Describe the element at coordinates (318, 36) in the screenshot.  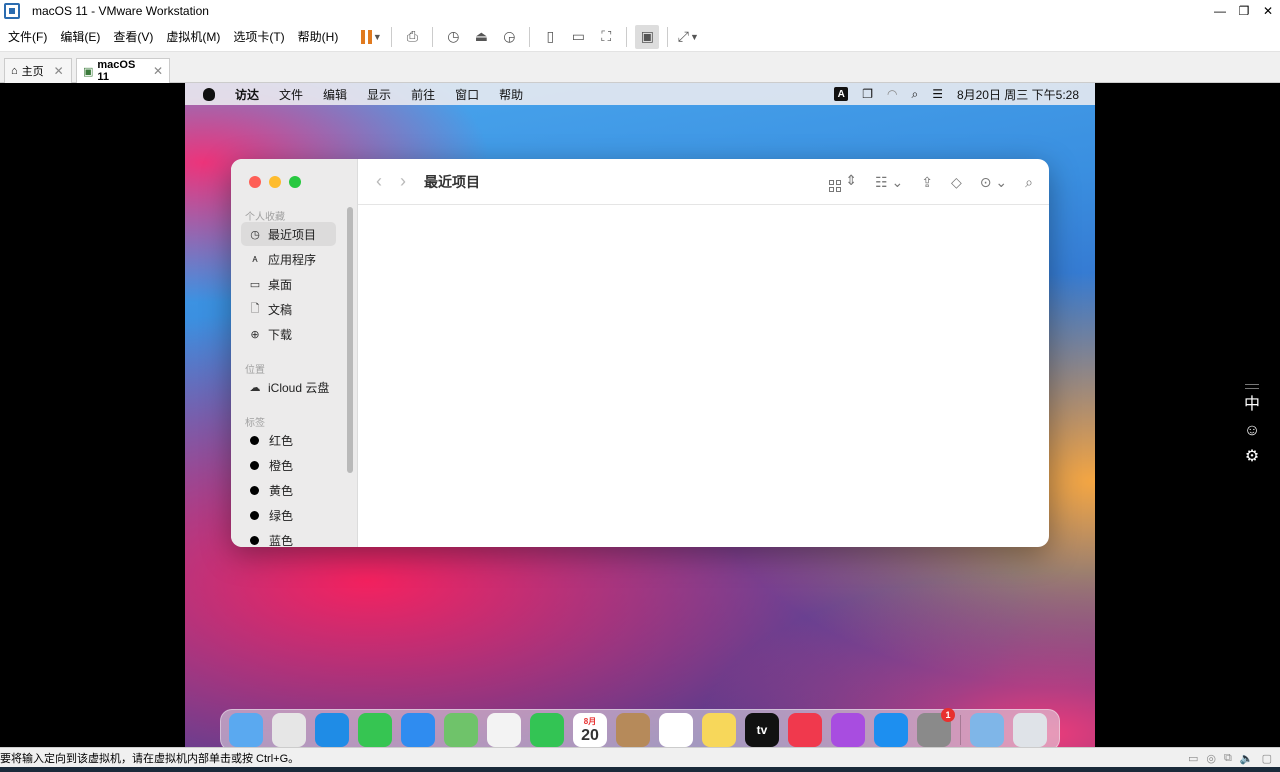
I see `menu-help: 帮助(H)` at that location.